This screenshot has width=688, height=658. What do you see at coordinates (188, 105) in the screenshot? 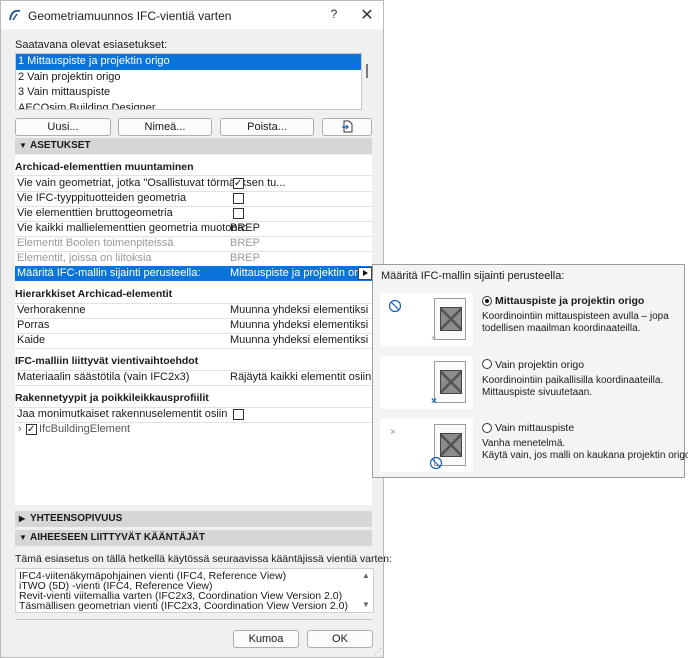
I see `preset-item: AECOsim Building Designer` at bounding box center [188, 105].